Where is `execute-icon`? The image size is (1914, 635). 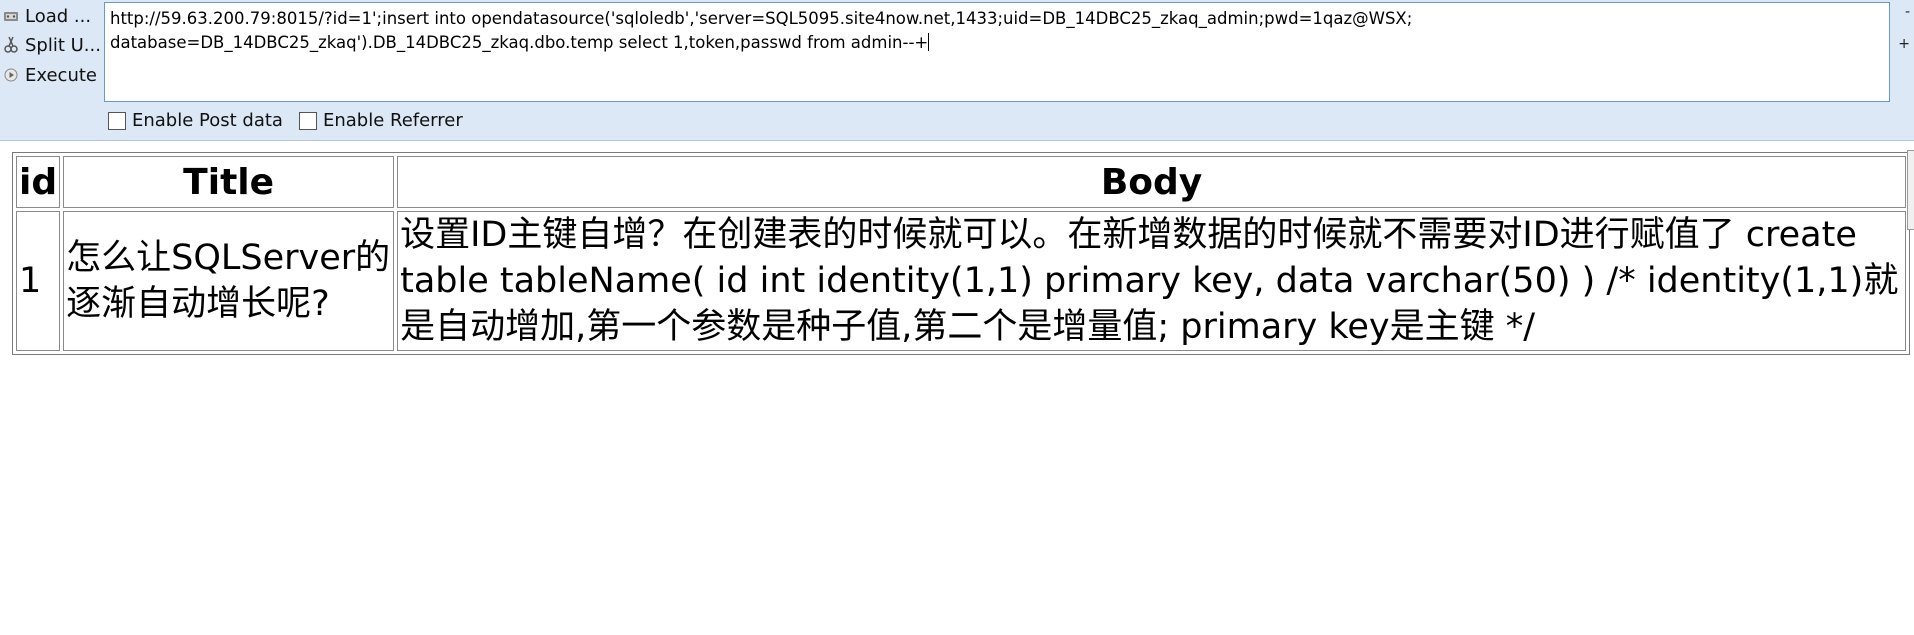
execute-icon is located at coordinates (11, 75).